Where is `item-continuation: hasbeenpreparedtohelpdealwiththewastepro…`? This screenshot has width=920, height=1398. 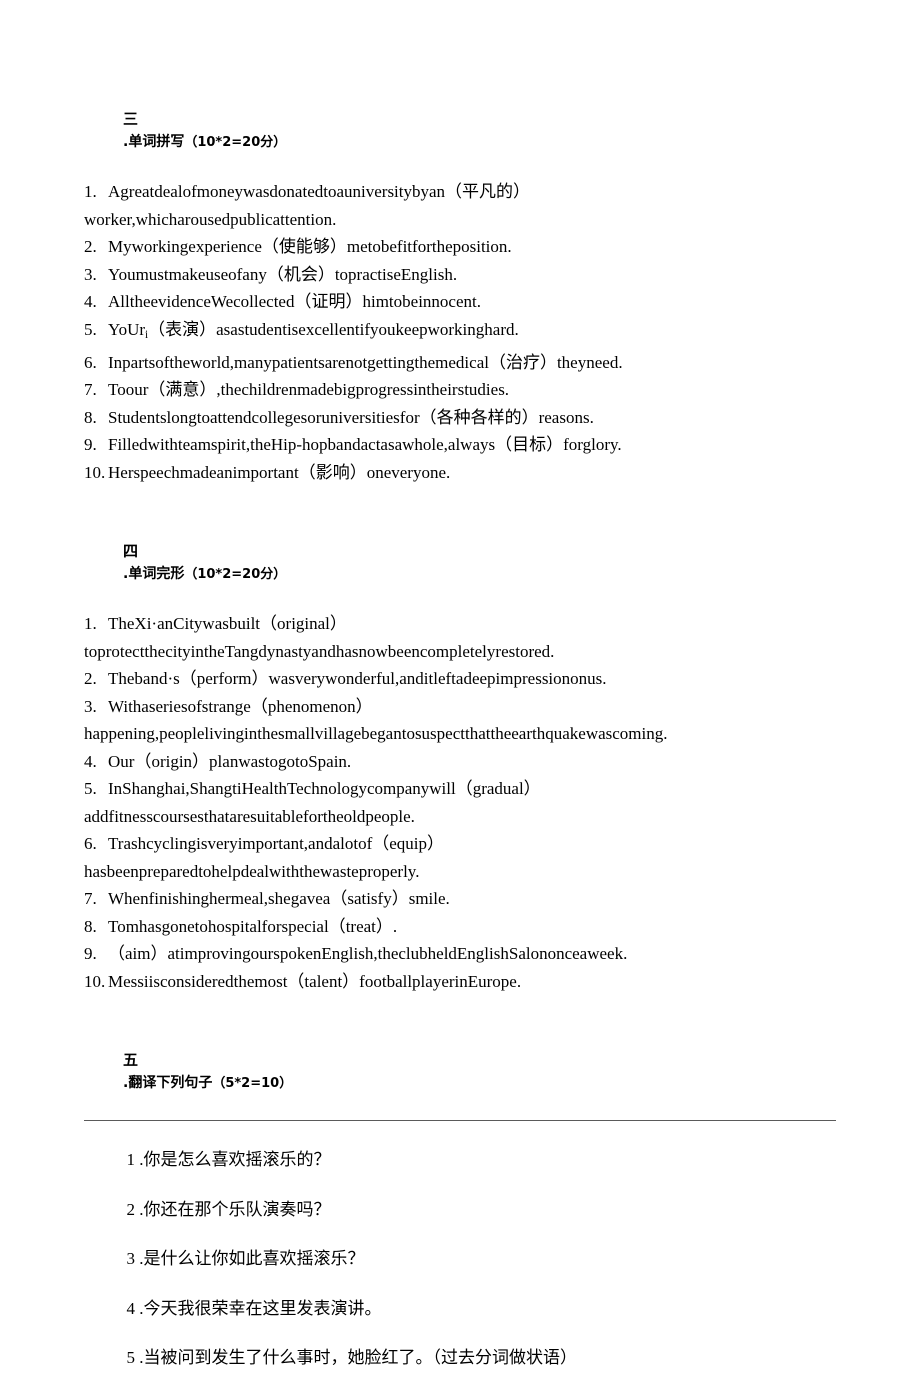
item-continuation: hasbeenpreparedtohelpdealwiththewastepro… is located at coordinates (252, 871).